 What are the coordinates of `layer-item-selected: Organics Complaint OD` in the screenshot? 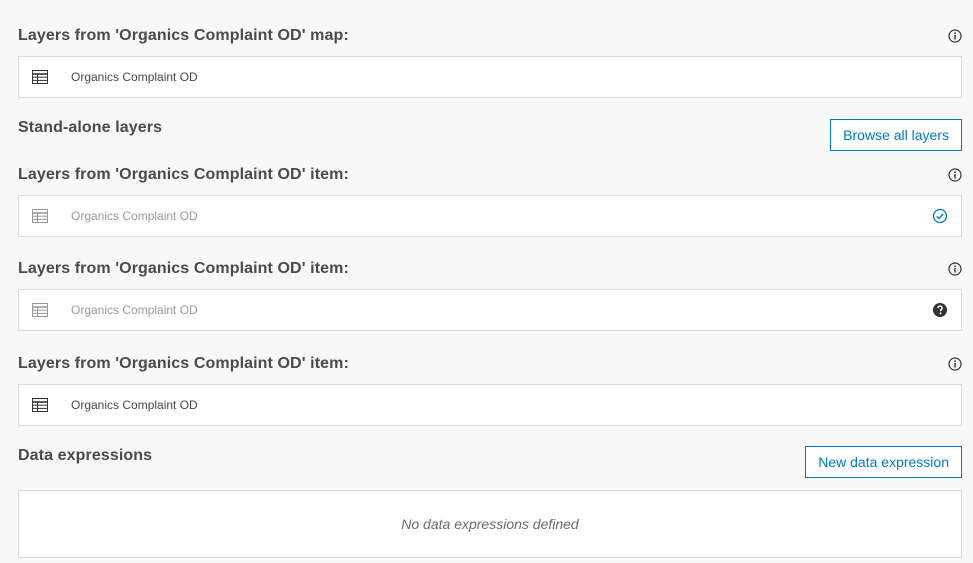 It's located at (490, 216).